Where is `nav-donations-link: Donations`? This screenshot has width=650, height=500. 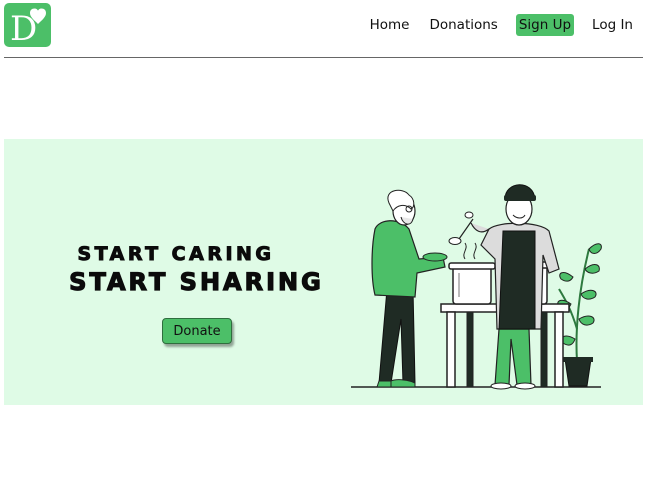
nav-donations-link: Donations is located at coordinates (463, 25).